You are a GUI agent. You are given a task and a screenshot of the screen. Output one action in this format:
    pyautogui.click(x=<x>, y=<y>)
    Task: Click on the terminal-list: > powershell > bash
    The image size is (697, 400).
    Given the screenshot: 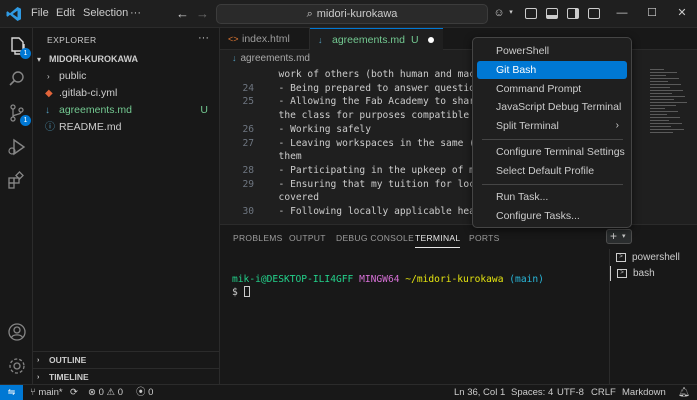 What is the action you would take?
    pyautogui.click(x=653, y=317)
    